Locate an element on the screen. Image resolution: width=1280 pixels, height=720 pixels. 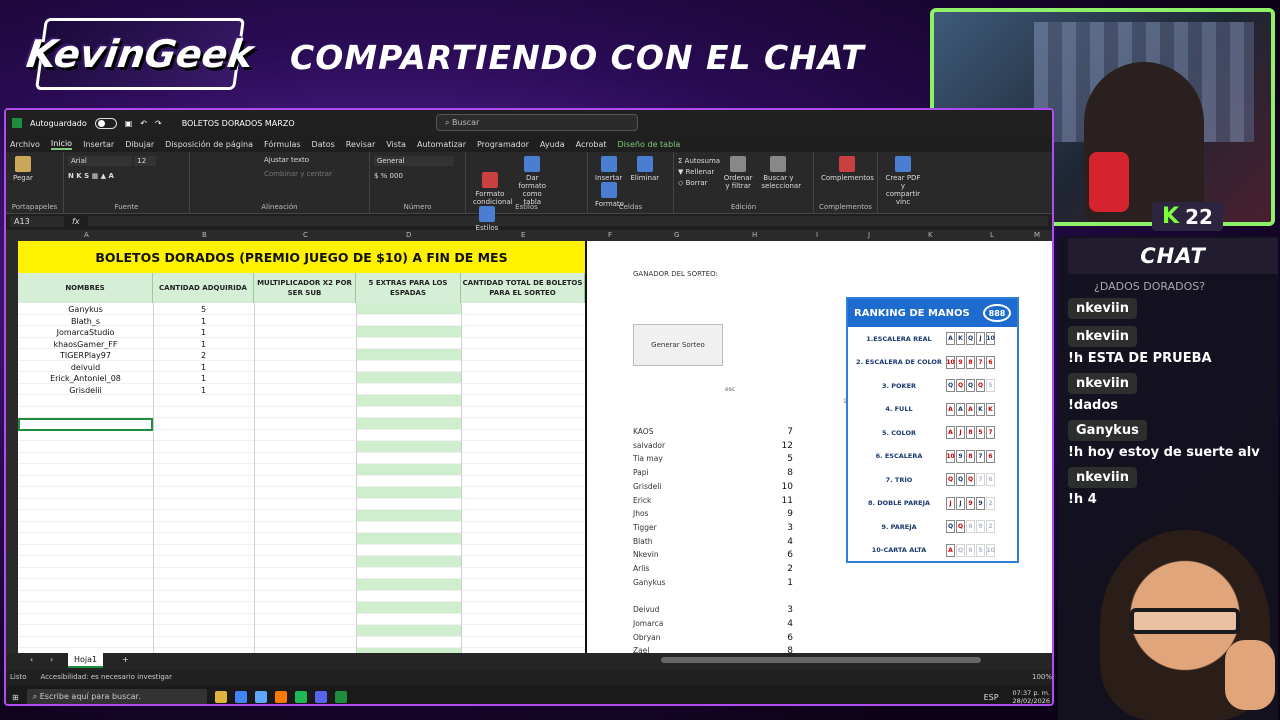
font-style-buttons: N K S ▦ ▲ A is located at coordinates (126, 176).